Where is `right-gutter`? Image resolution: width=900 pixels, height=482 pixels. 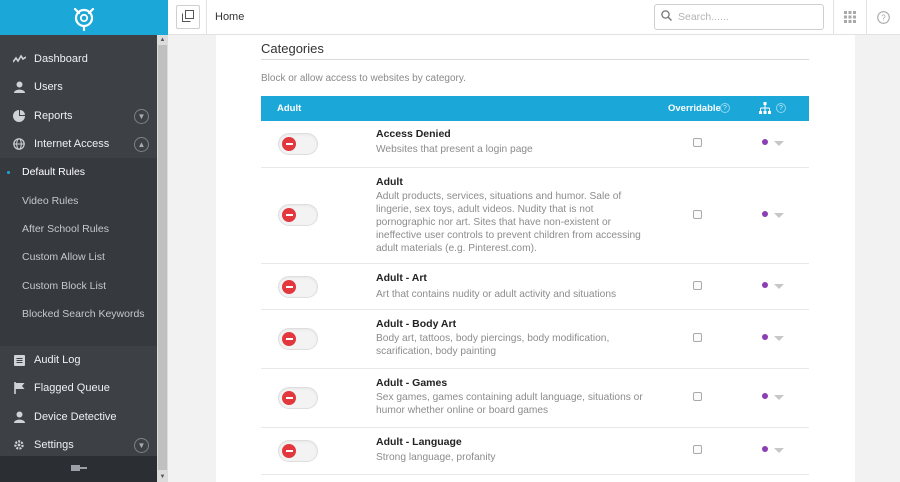 right-gutter is located at coordinates (877, 258).